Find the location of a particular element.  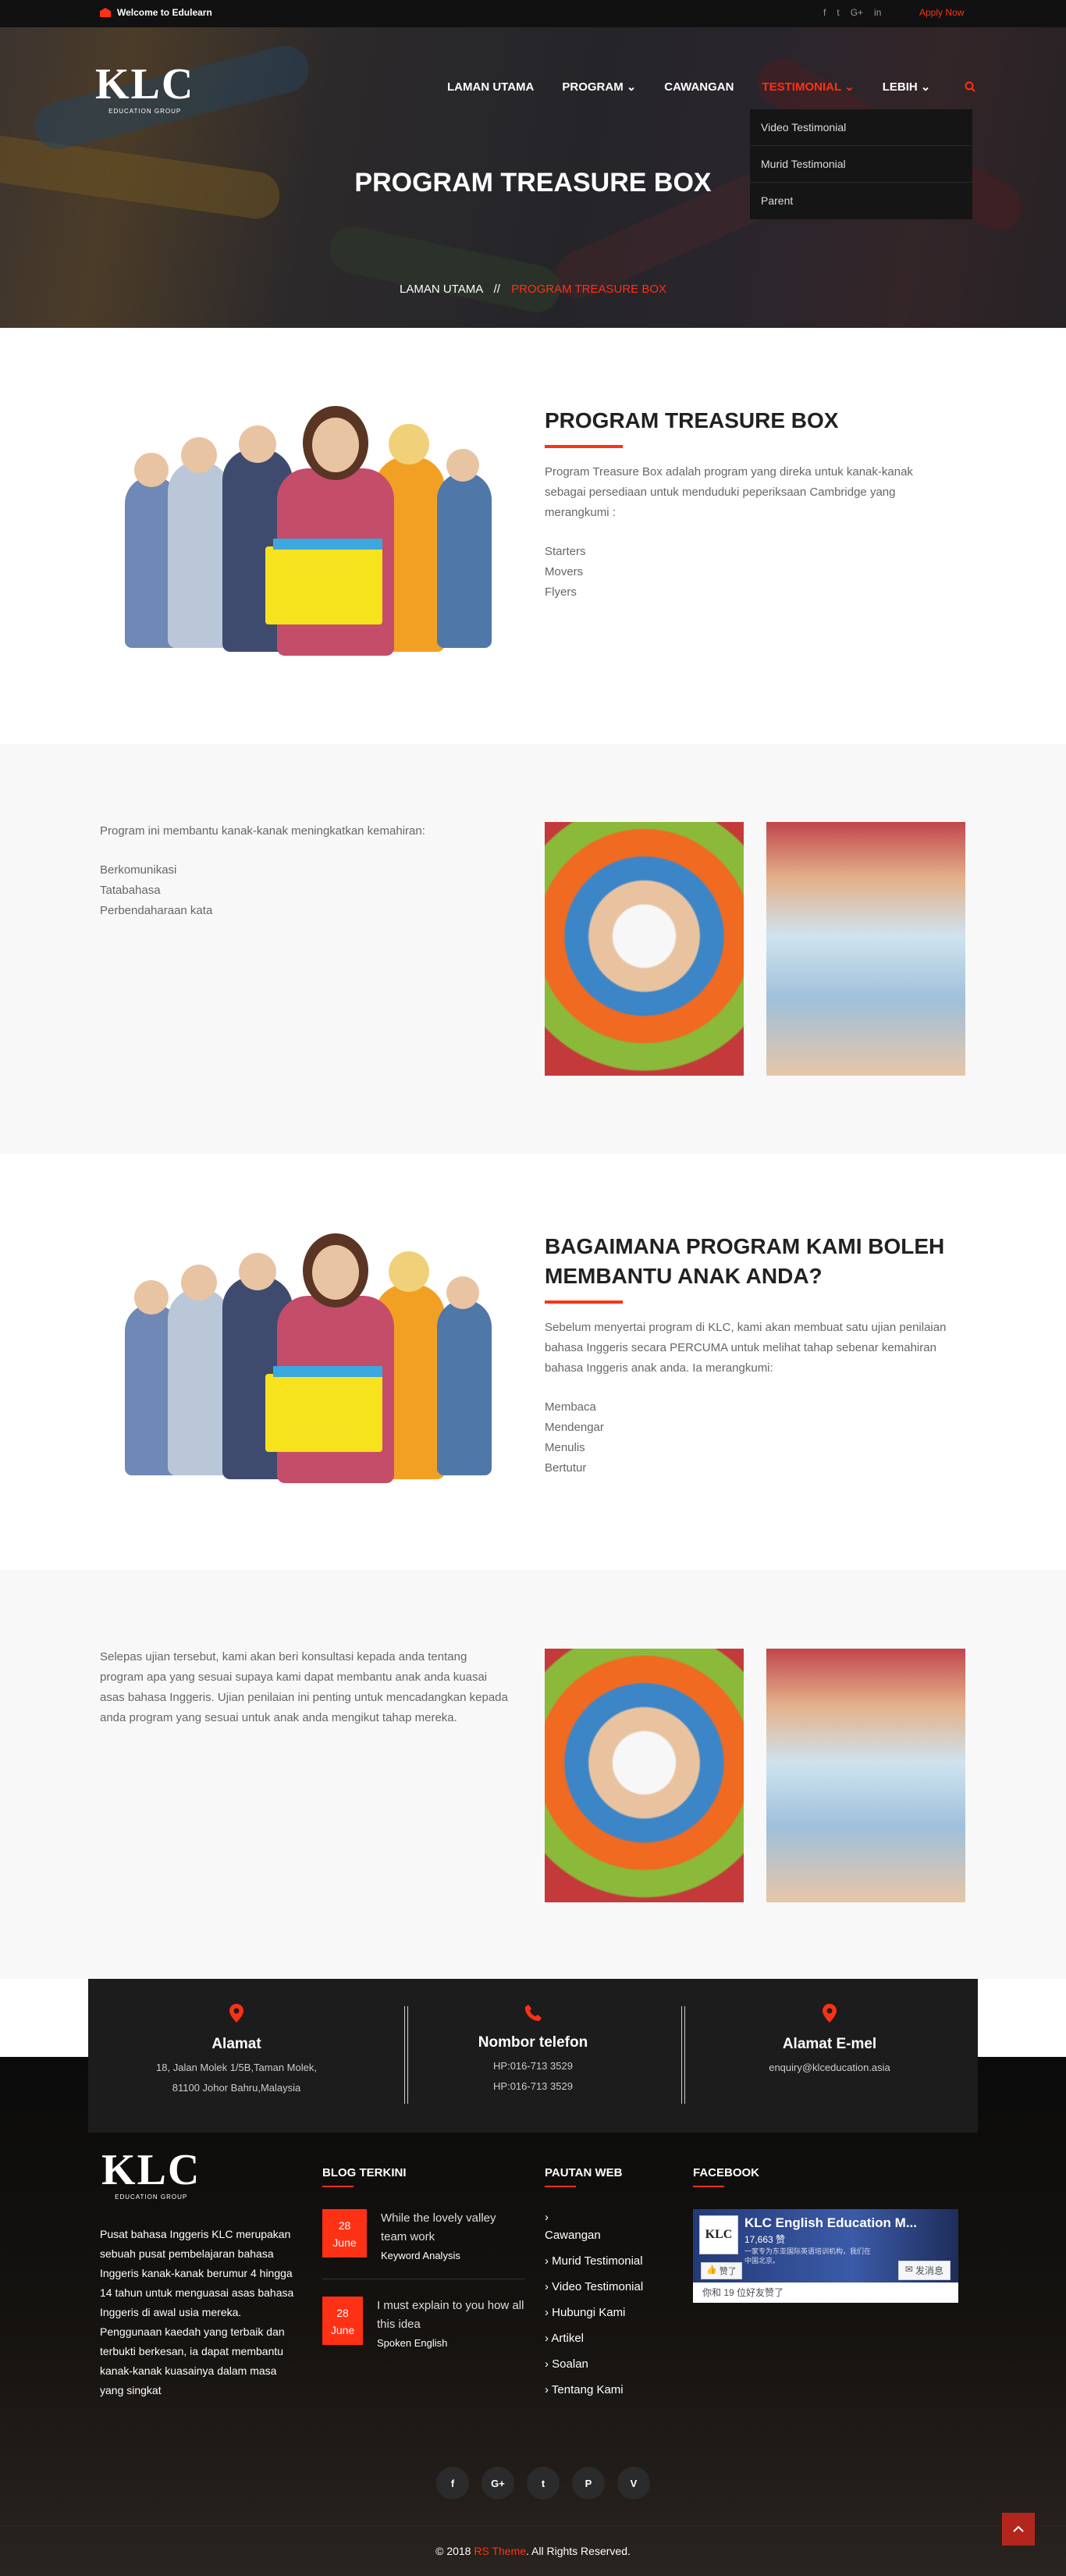

footer-link-murid-testimonial: › Murid Testimonial is located at coordinates (603, 2261).